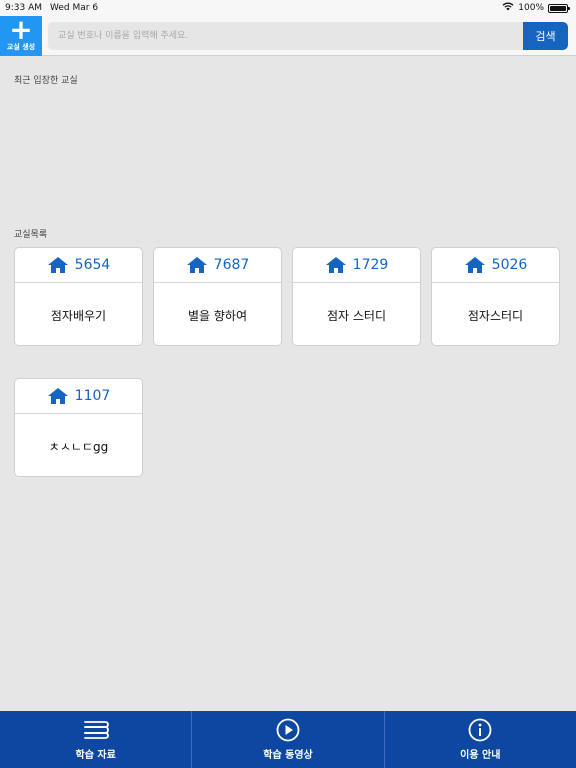 The height and width of the screenshot is (768, 576). What do you see at coordinates (231, 265) in the screenshot?
I see `classroom-number: 7687` at bounding box center [231, 265].